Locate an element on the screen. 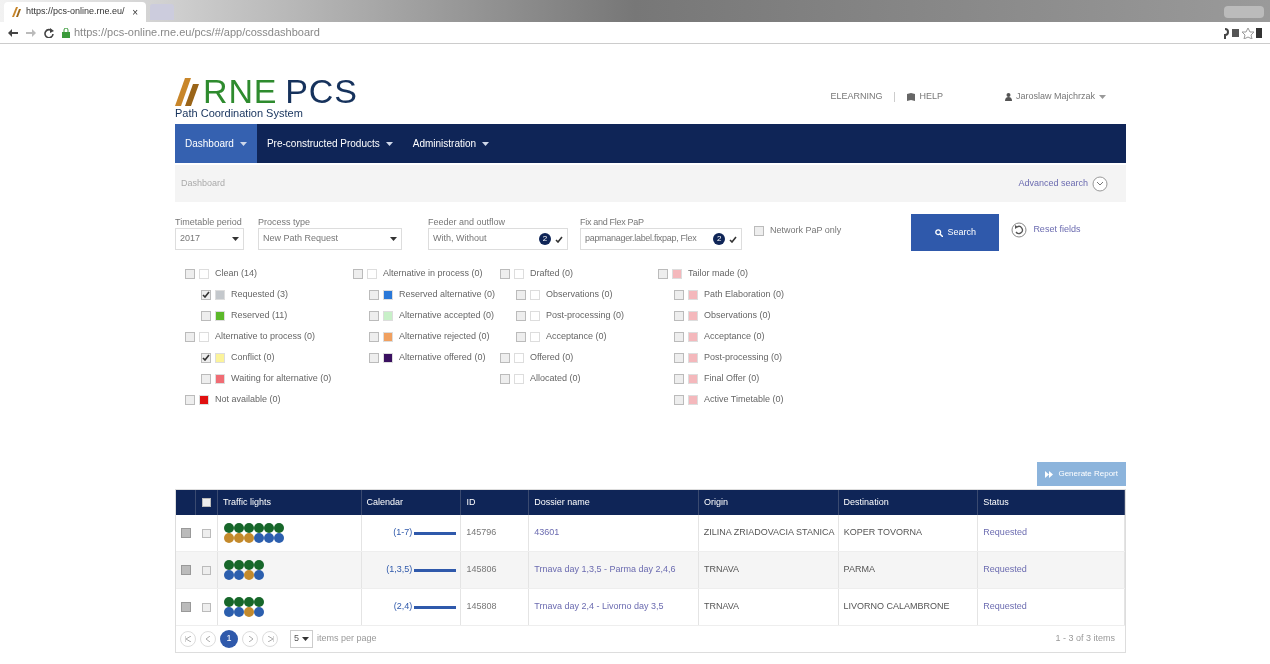 This screenshot has height=664, width=1270. check-icon is located at coordinates (206, 294).